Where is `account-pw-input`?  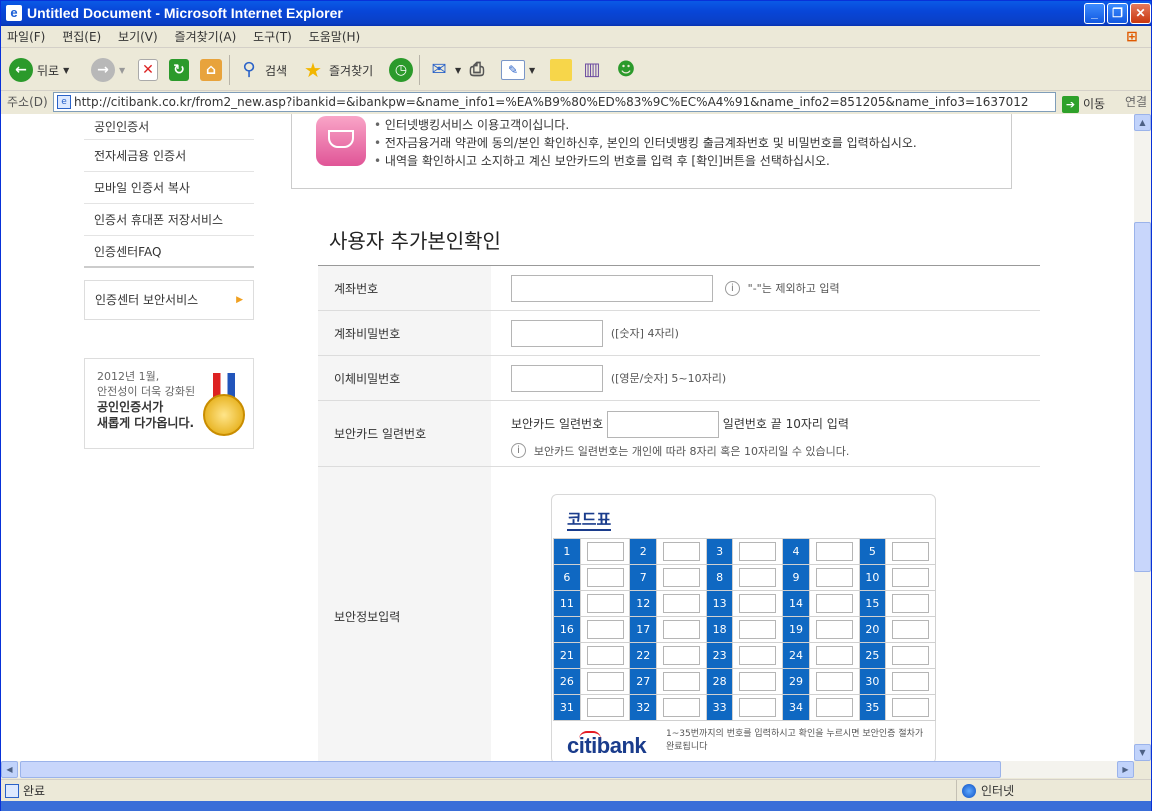 account-pw-input is located at coordinates (557, 333).